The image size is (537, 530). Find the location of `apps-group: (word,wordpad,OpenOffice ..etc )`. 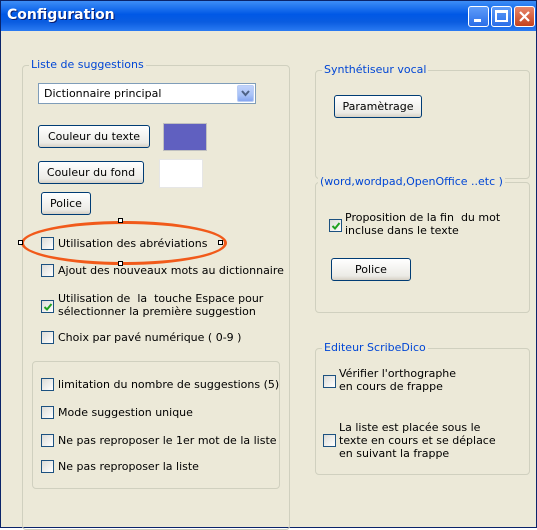

apps-group: (word,wordpad,OpenOffice ..etc ) is located at coordinates (422, 244).